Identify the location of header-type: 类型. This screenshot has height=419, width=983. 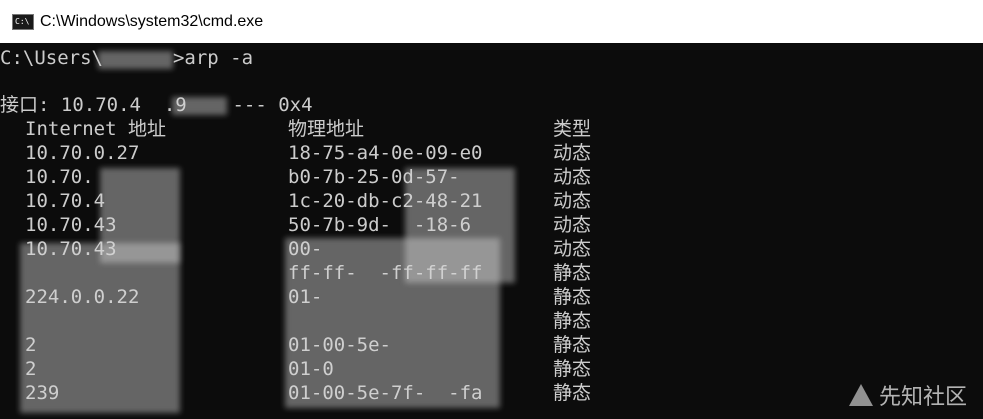
(572, 129).